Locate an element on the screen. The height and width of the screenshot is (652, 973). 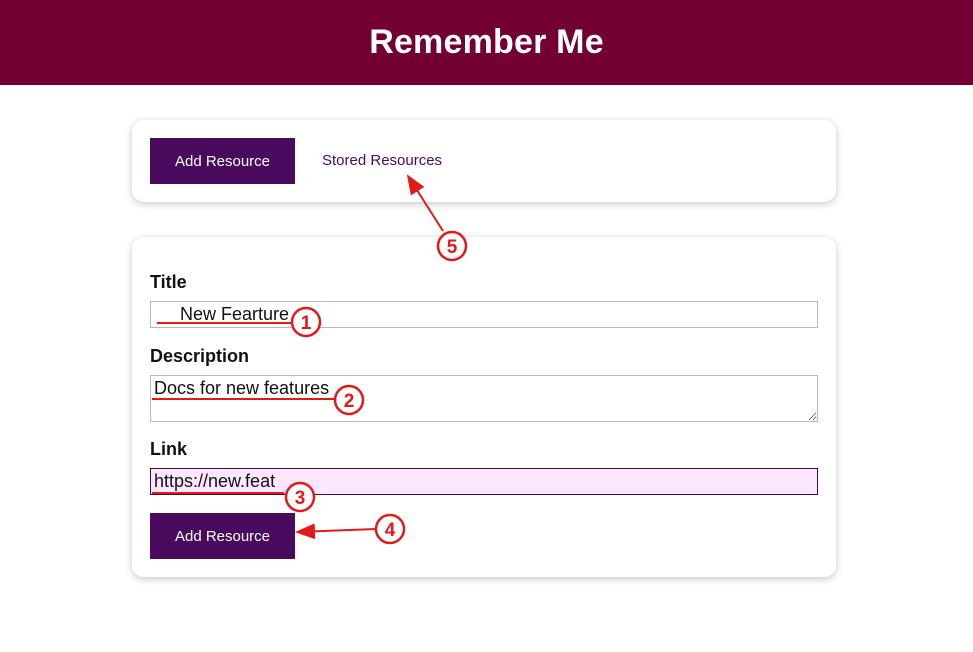
app-title: Remember Me is located at coordinates (486, 42).